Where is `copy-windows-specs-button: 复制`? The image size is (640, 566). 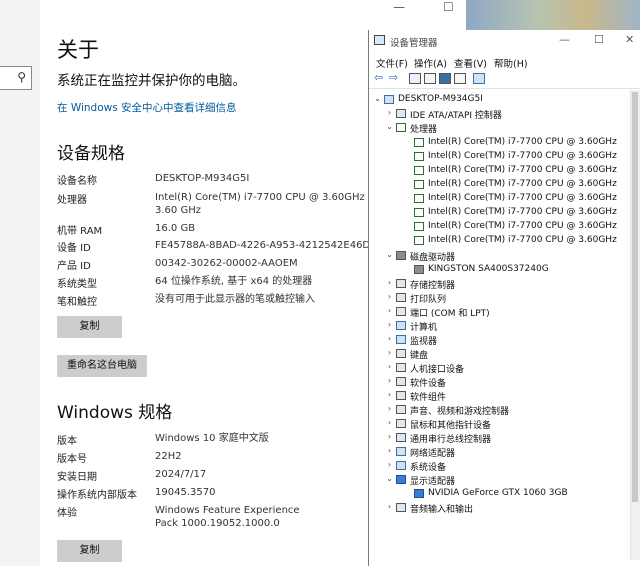 copy-windows-specs-button: 复制 is located at coordinates (89, 551).